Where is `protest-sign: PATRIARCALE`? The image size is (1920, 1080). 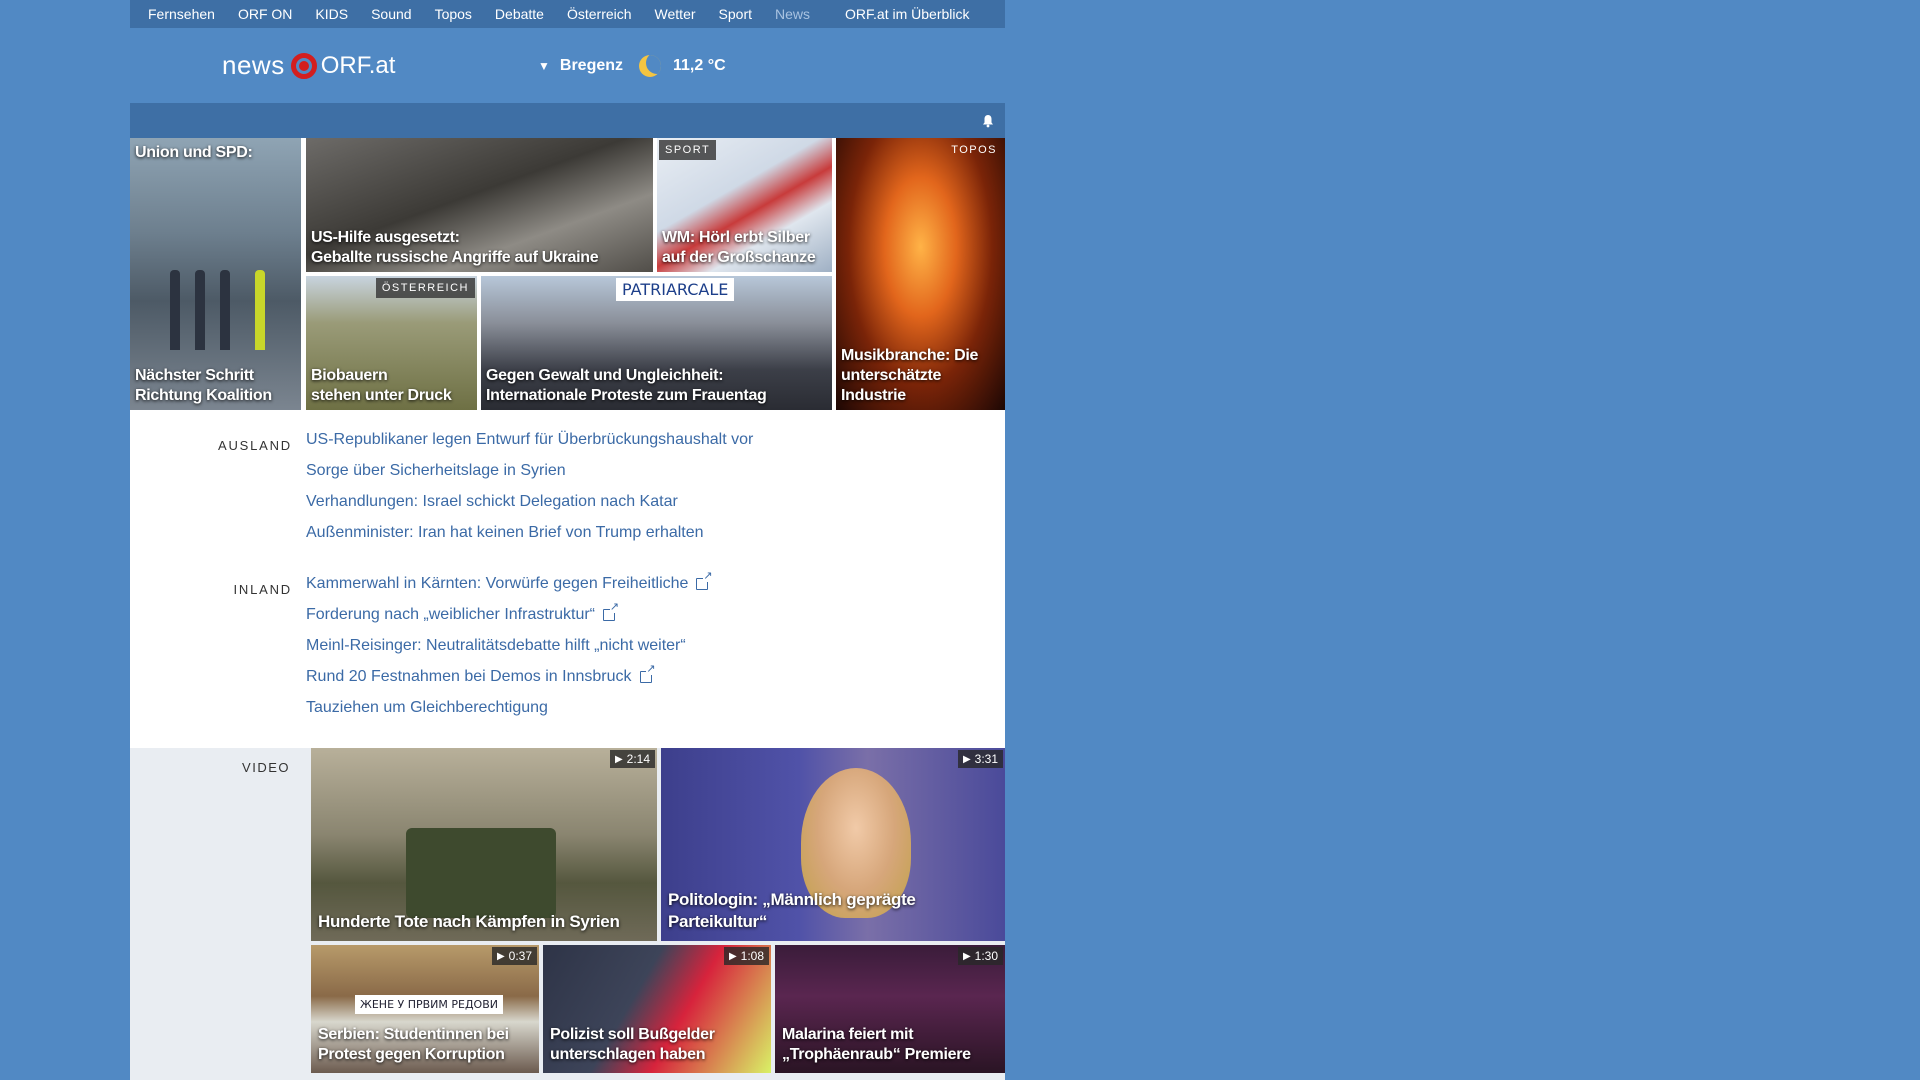 protest-sign: PATRIARCALE is located at coordinates (675, 289).